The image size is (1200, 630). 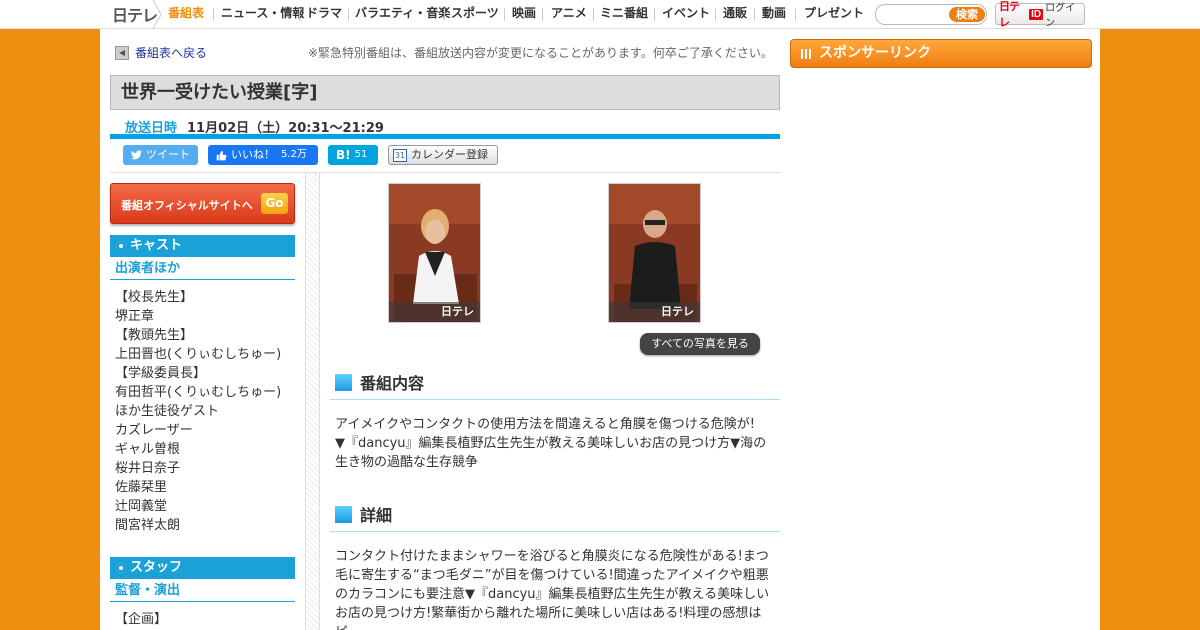 I want to click on calendar-label: カレンダー登録, so click(x=449, y=154).